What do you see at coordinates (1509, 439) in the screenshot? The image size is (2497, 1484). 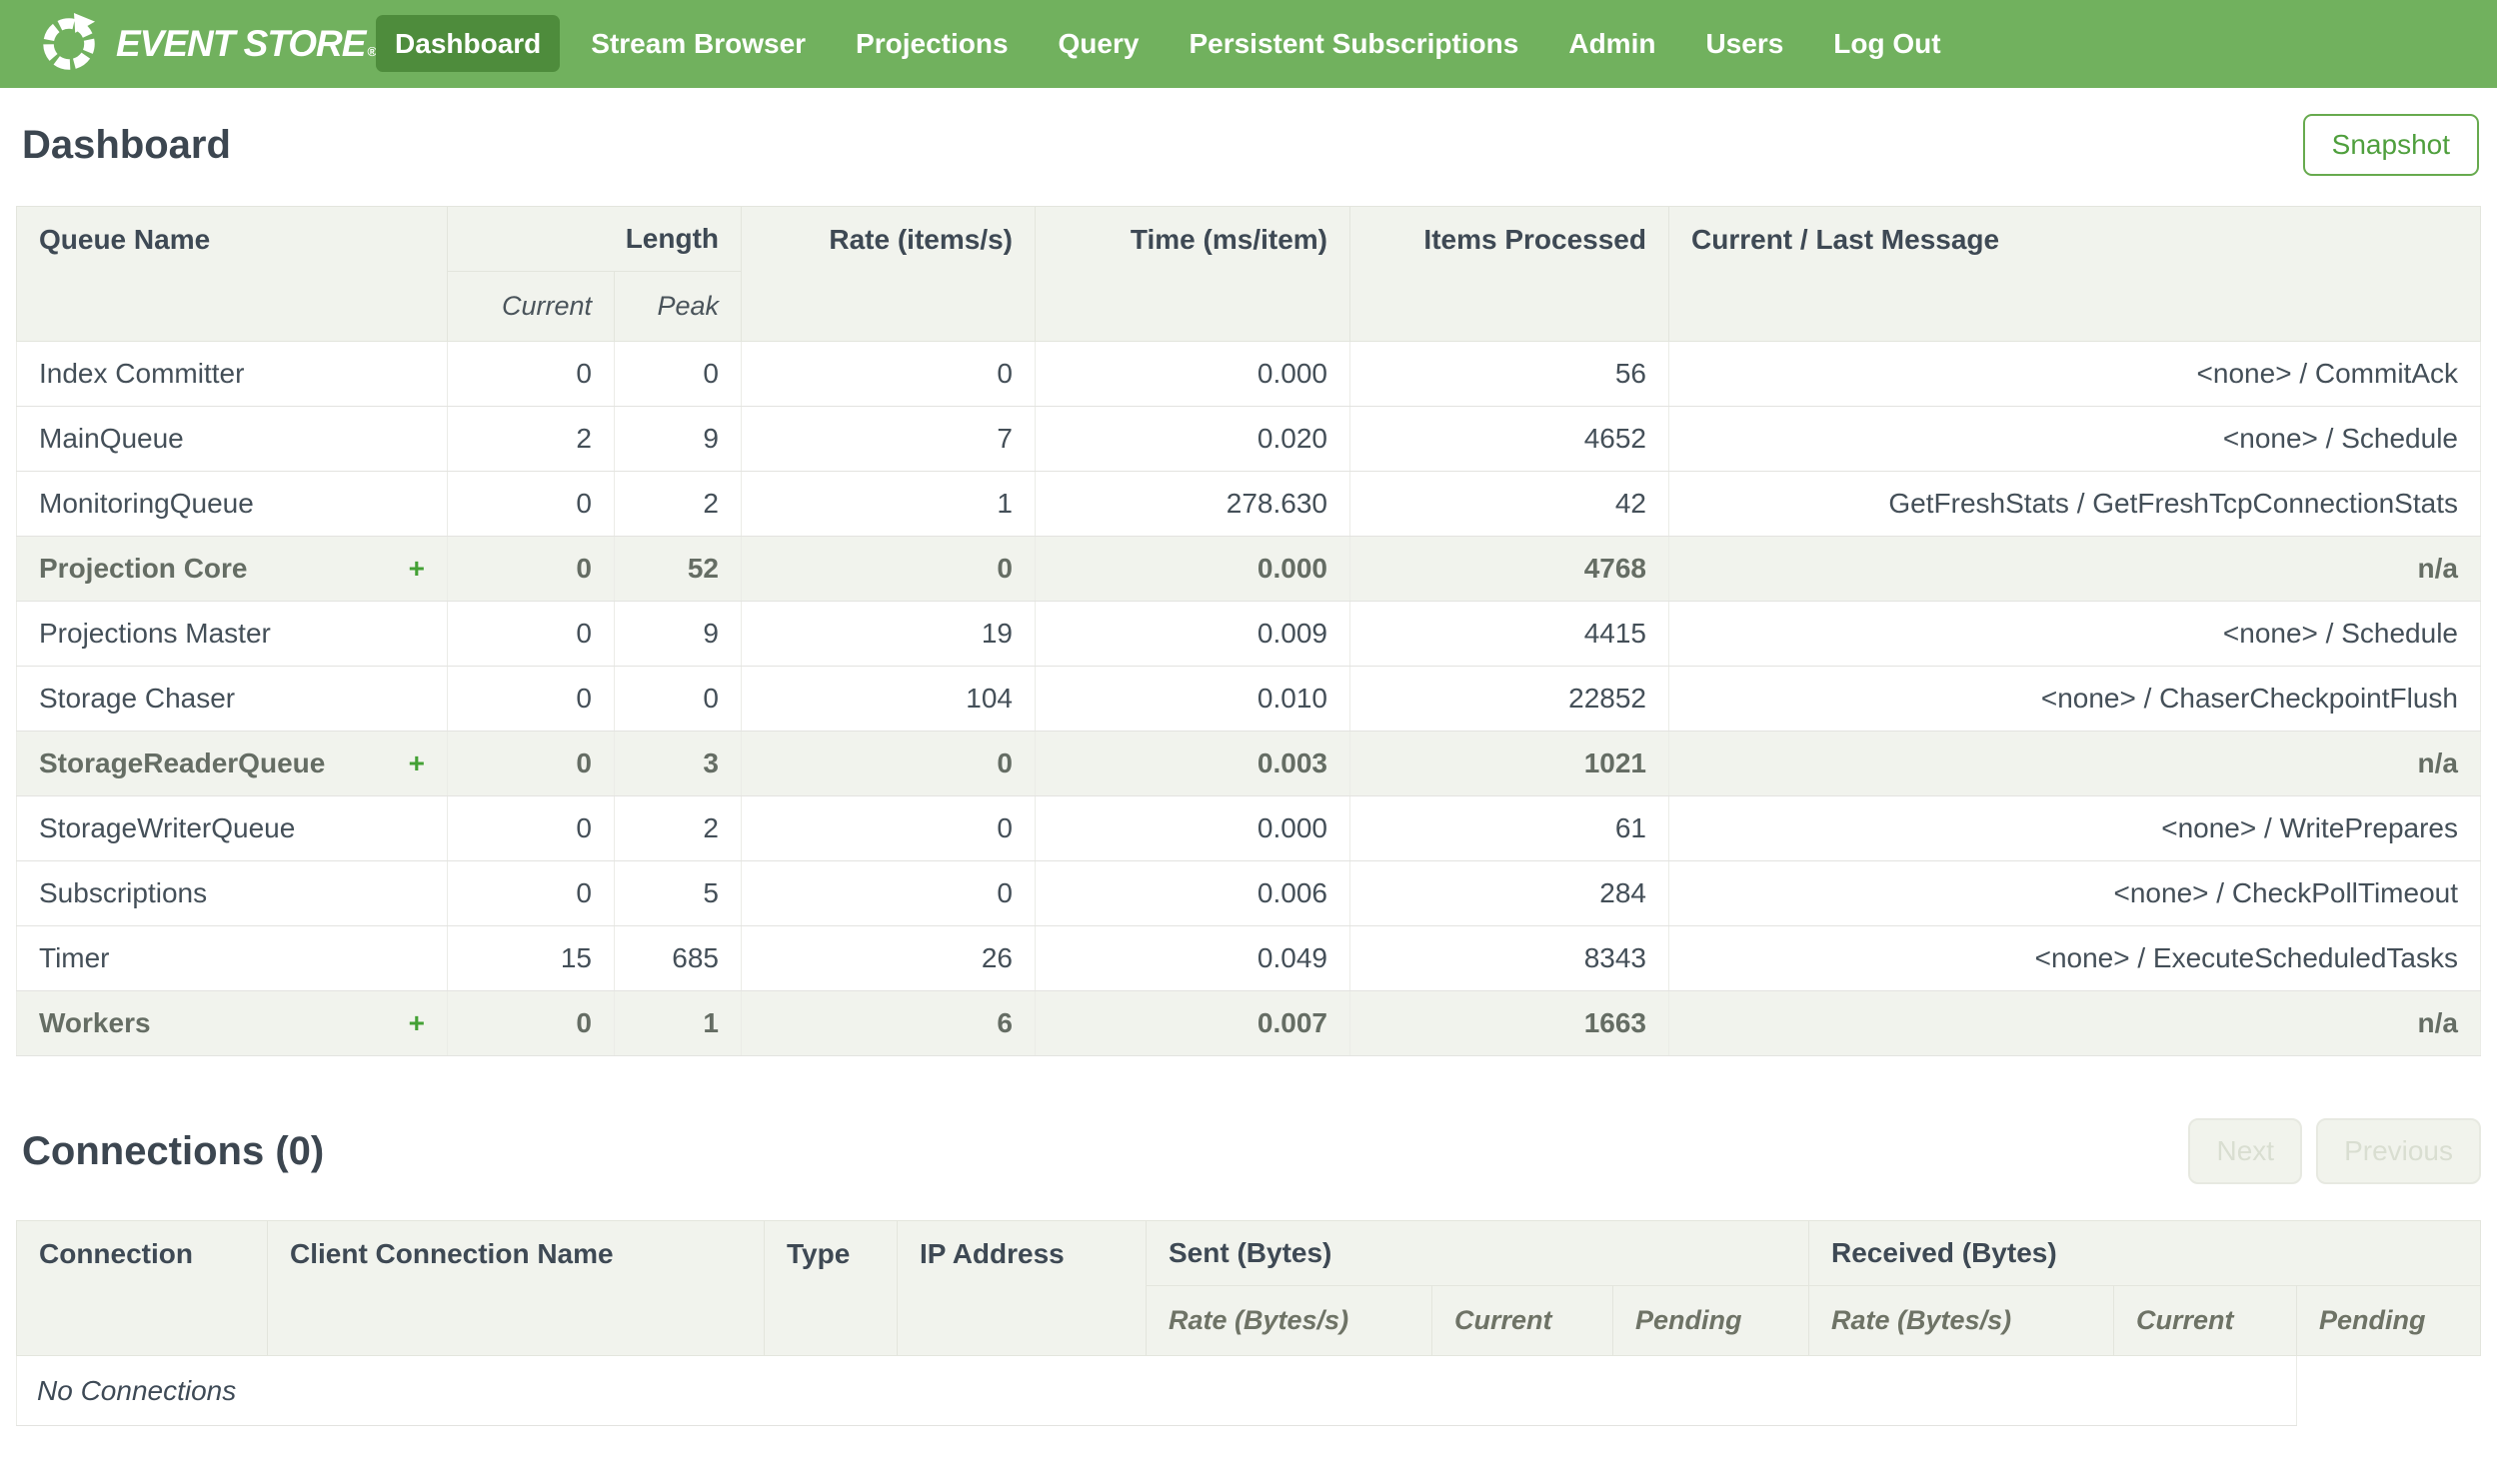 I see `queue-items-processed: 4652` at bounding box center [1509, 439].